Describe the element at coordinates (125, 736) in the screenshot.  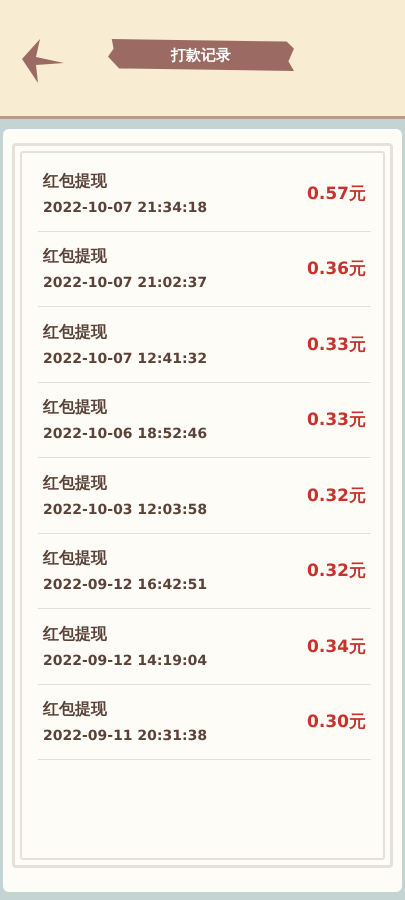
I see `record-time: 2022-09-11 20:31:38` at that location.